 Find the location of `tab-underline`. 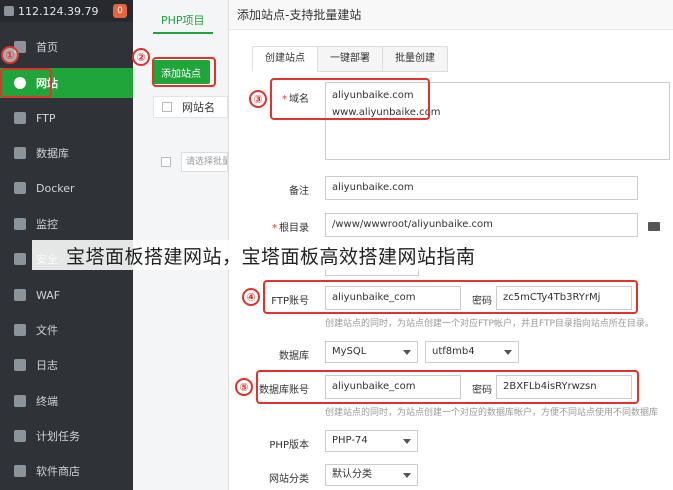

tab-underline is located at coordinates (183, 33).